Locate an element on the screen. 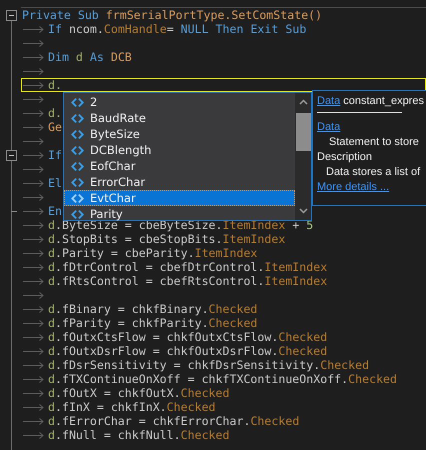 Image resolution: width=426 pixels, height=450 pixels. code-text: El is located at coordinates (55, 183).